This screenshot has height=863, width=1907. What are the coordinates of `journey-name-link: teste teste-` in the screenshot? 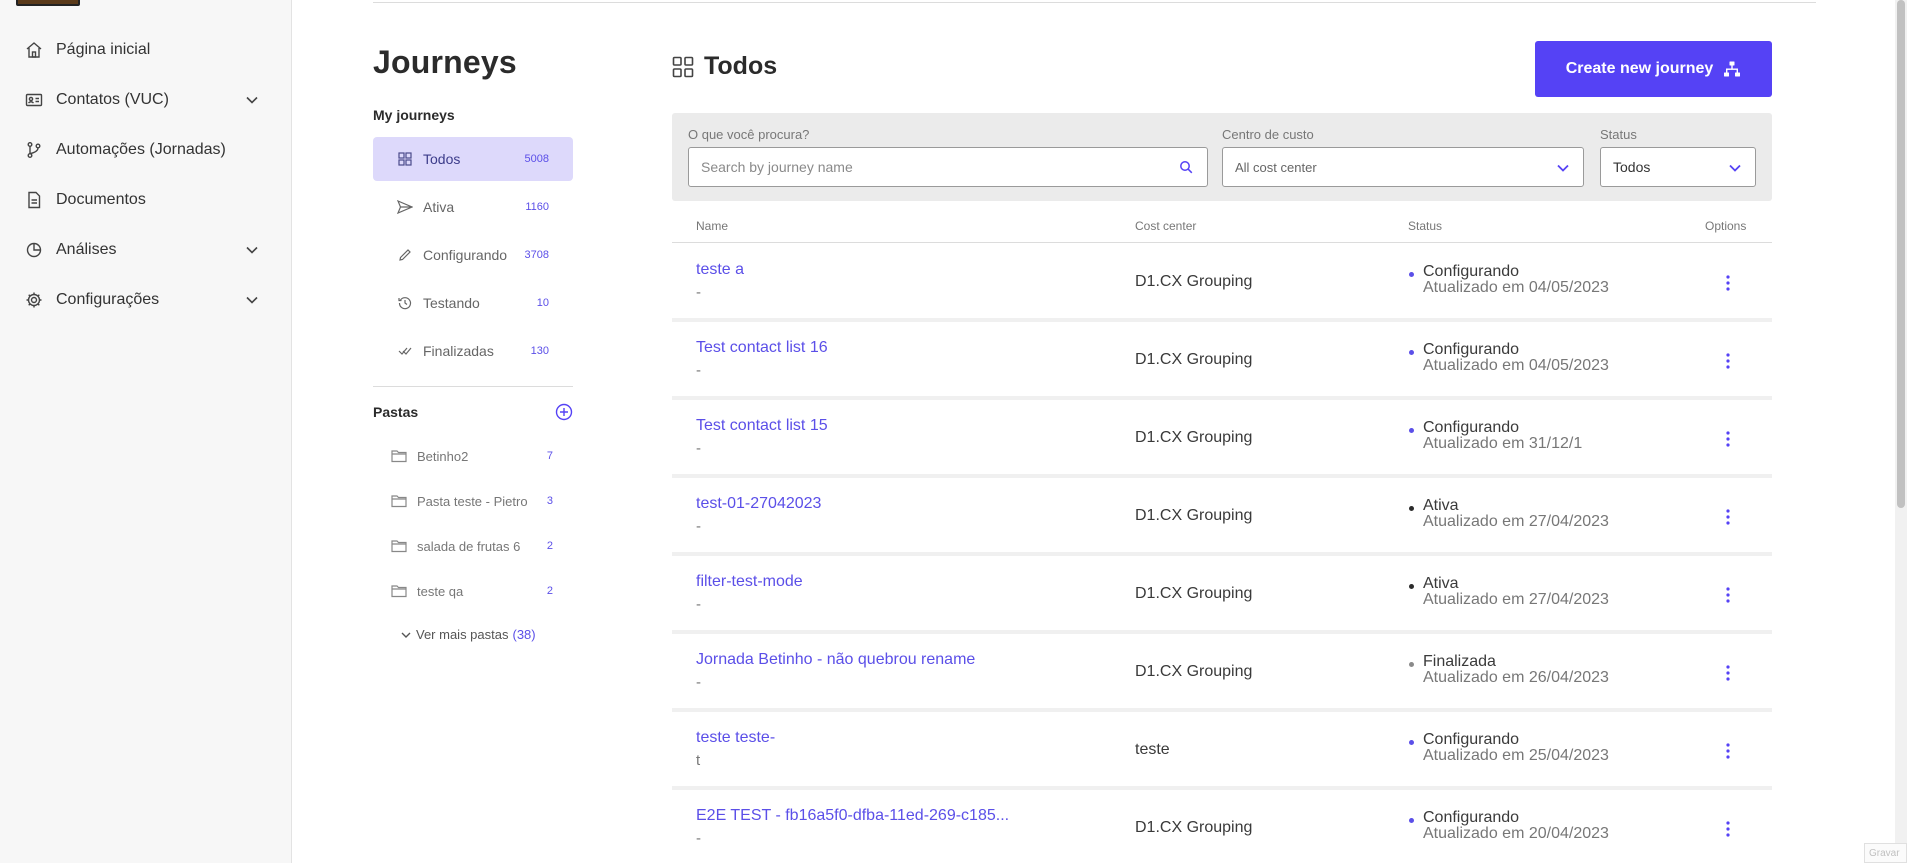 It's located at (735, 738).